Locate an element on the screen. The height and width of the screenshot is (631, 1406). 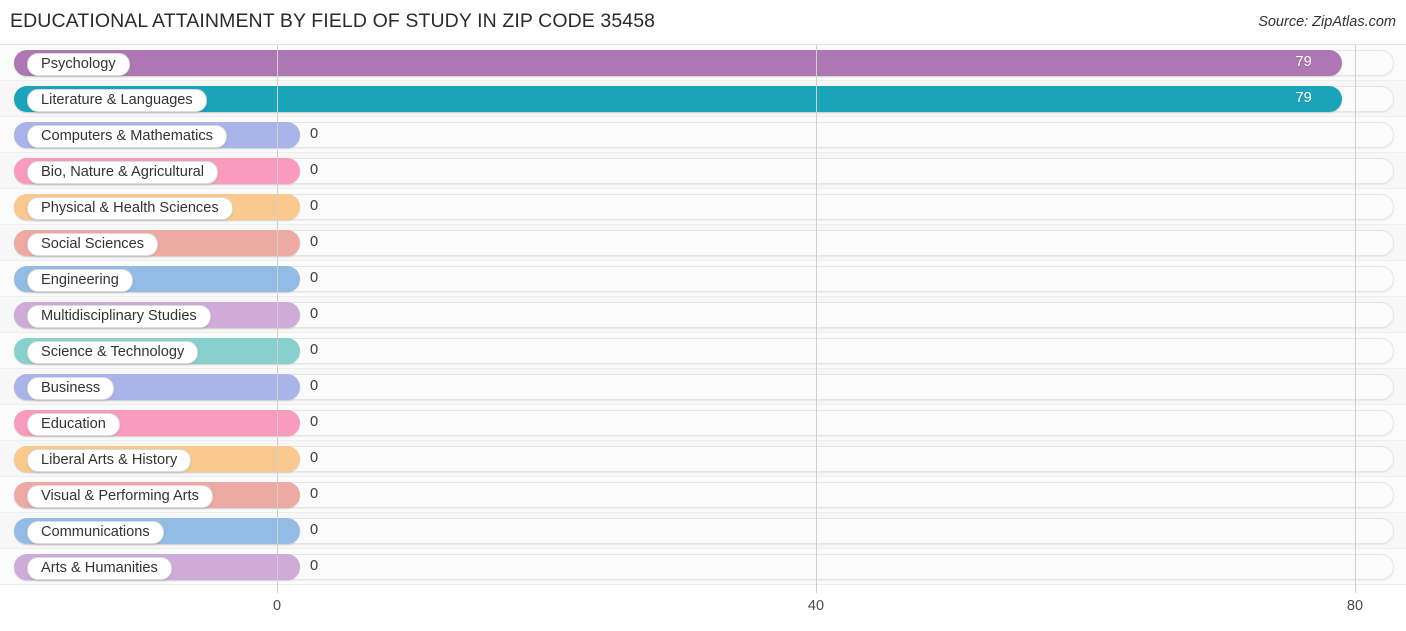
x-axis-tick-label: 40 is located at coordinates (816, 606).